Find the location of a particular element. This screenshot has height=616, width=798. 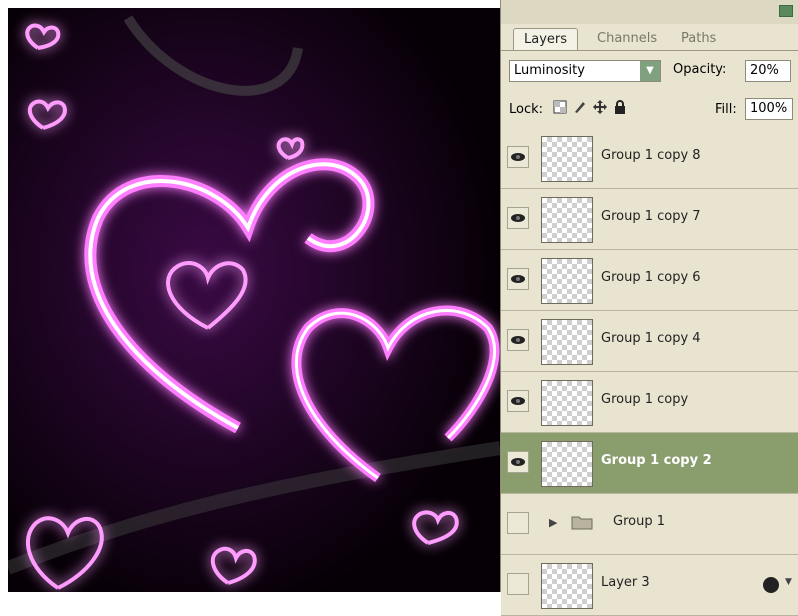

layer-name: Group 1 copy 6 is located at coordinates (651, 277).